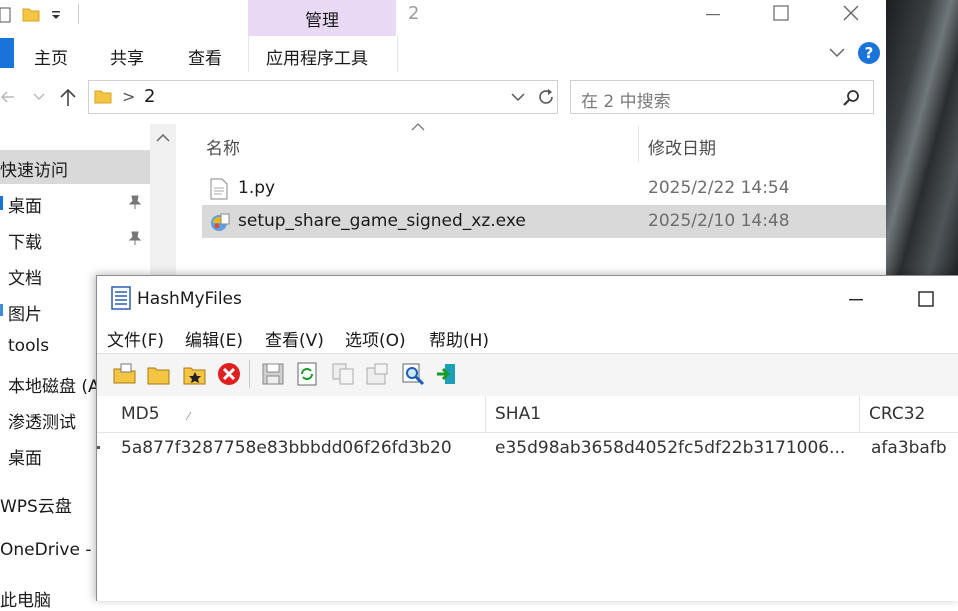  What do you see at coordinates (205, 56) in the screenshot?
I see `tab-view: 查看` at bounding box center [205, 56].